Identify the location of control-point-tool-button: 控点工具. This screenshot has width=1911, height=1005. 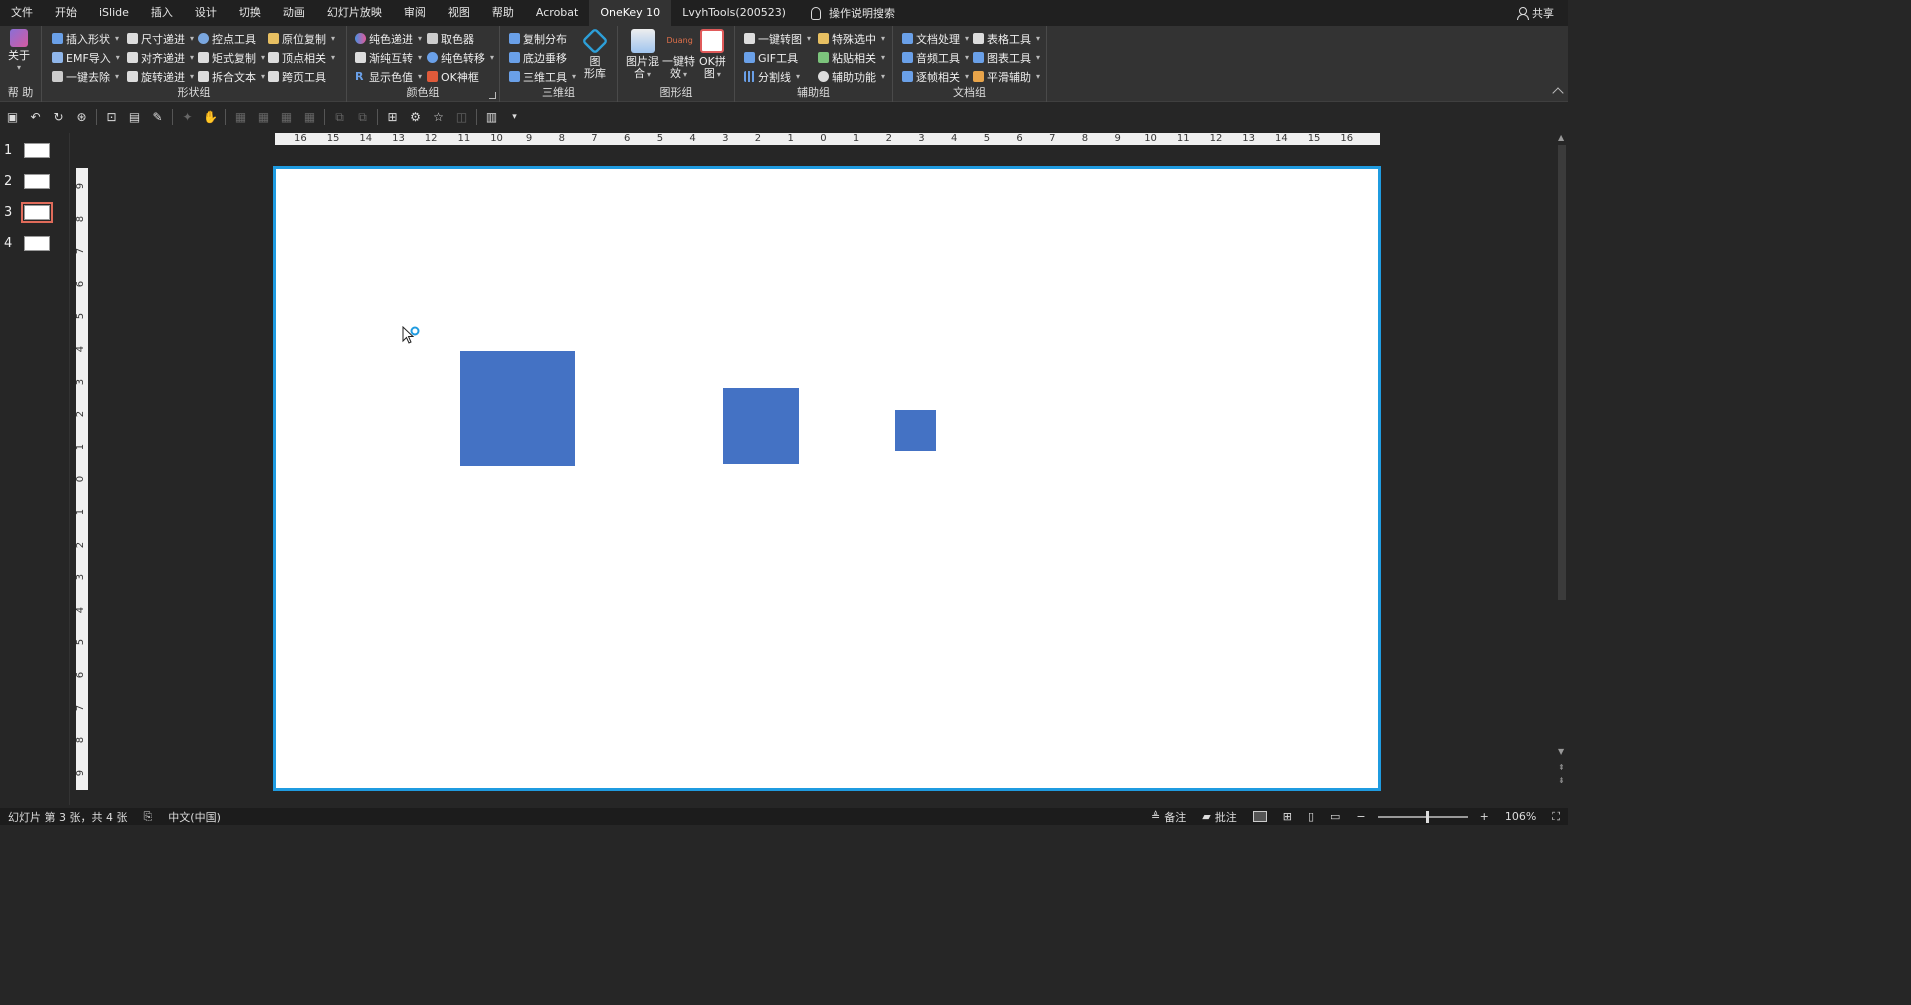
(231, 38).